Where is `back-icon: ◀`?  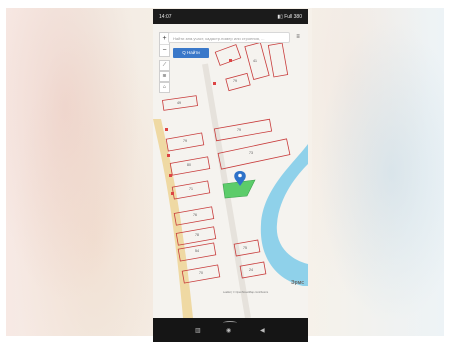 back-icon: ◀ is located at coordinates (262, 331).